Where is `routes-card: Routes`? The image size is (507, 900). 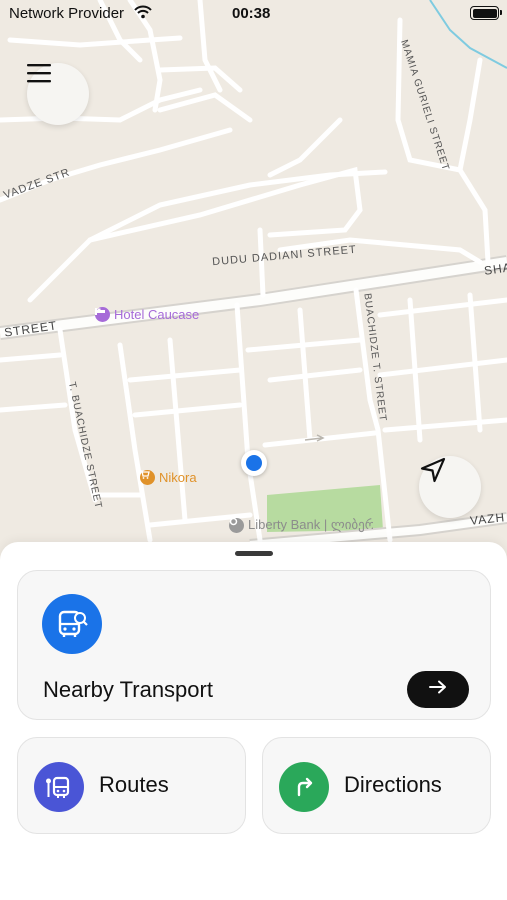
routes-card: Routes is located at coordinates (131, 785).